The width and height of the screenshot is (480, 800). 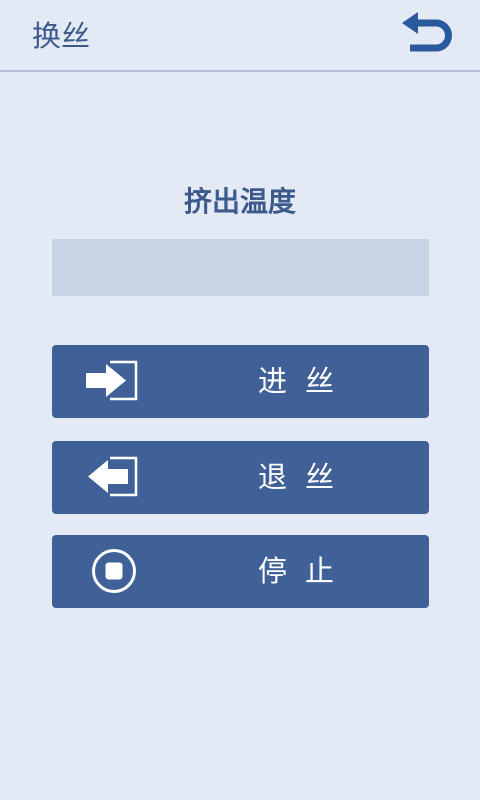 What do you see at coordinates (112, 571) in the screenshot?
I see `stop-icon` at bounding box center [112, 571].